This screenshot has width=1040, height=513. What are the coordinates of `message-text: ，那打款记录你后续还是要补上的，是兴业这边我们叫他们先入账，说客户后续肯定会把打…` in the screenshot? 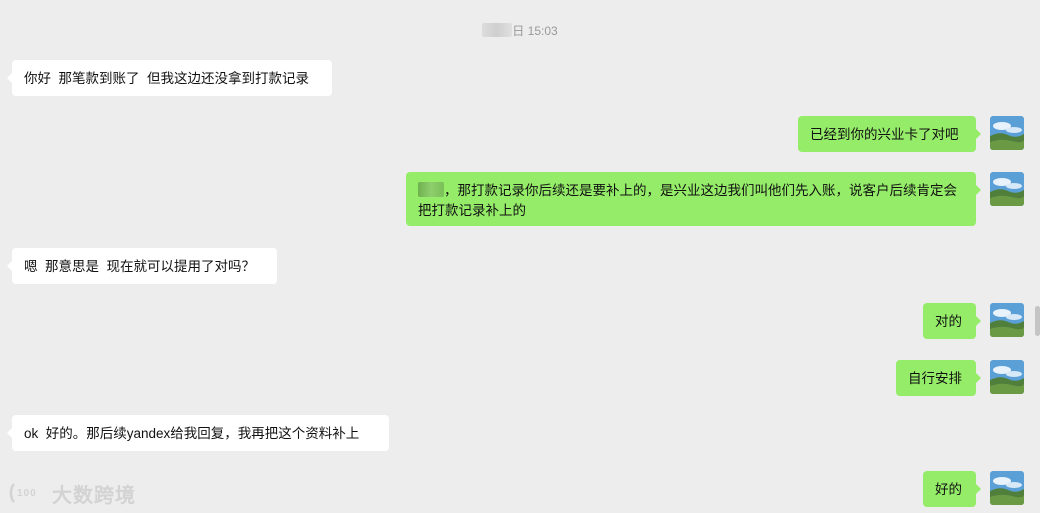 It's located at (687, 200).